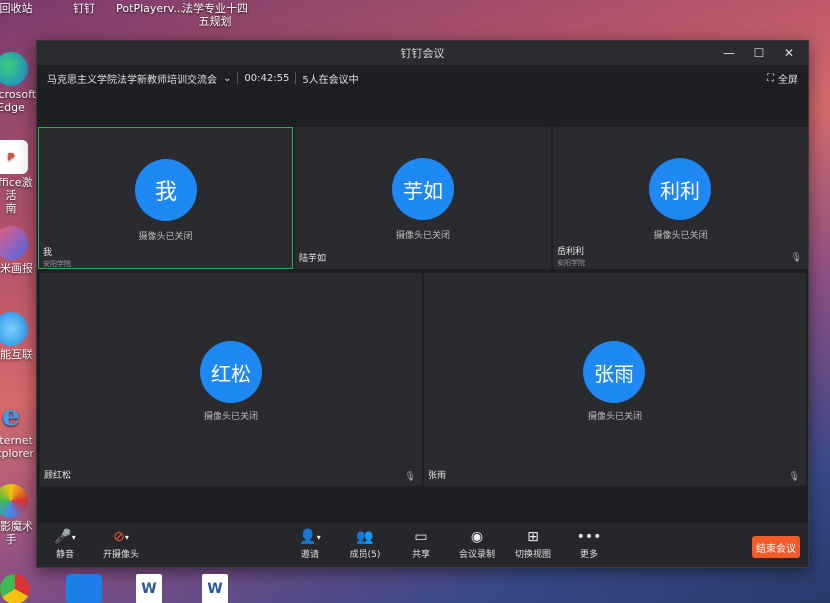 This screenshot has width=830, height=603. I want to click on ie-label: Internet Explorer, so click(17, 447).